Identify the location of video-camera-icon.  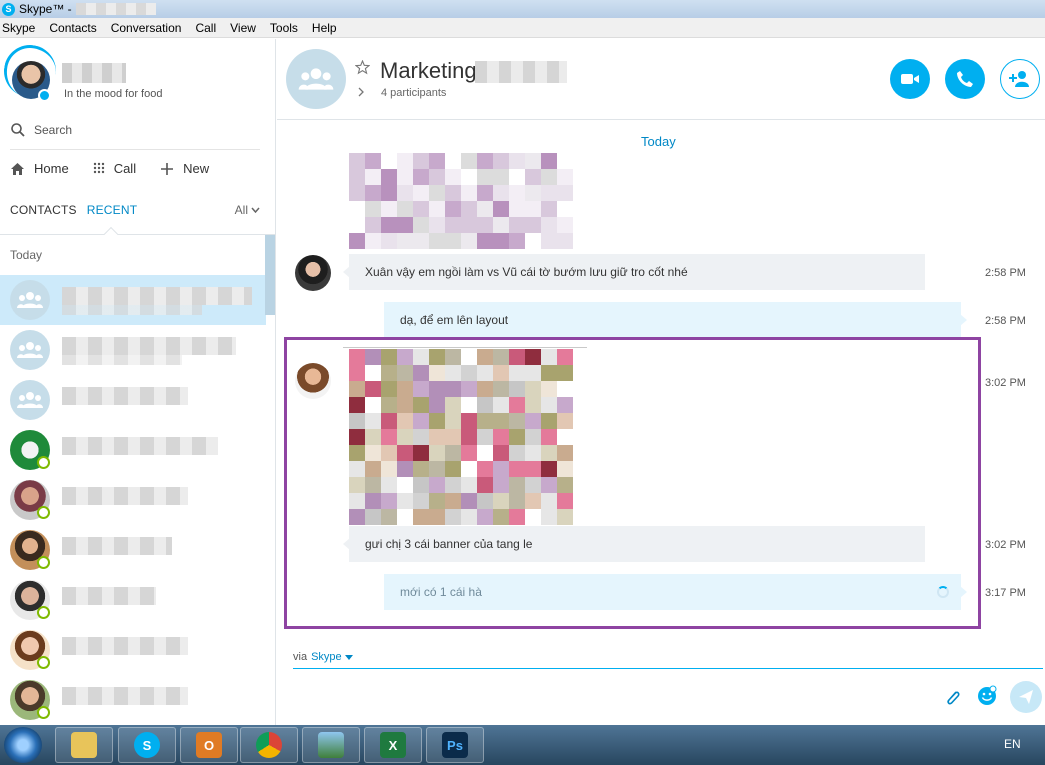
(910, 79).